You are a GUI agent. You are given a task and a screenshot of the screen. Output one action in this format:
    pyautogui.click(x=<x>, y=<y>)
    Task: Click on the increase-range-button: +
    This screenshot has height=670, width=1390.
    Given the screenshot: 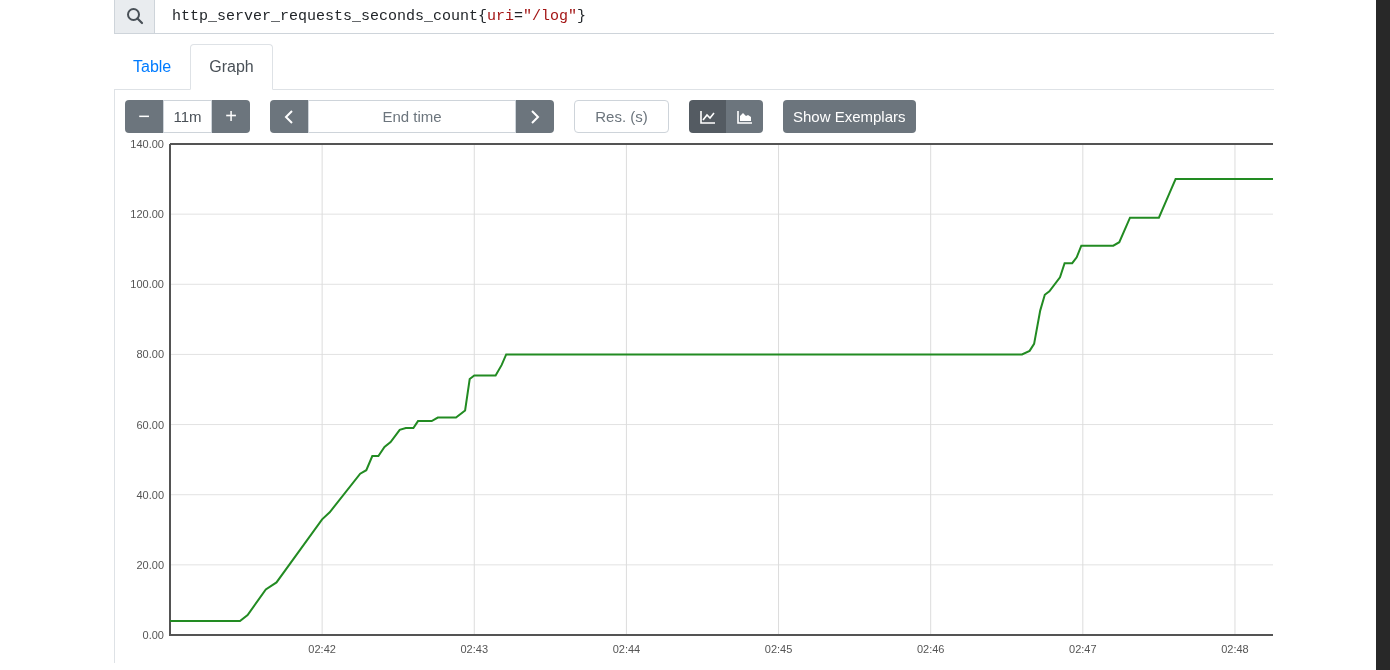 What is the action you would take?
    pyautogui.click(x=231, y=116)
    